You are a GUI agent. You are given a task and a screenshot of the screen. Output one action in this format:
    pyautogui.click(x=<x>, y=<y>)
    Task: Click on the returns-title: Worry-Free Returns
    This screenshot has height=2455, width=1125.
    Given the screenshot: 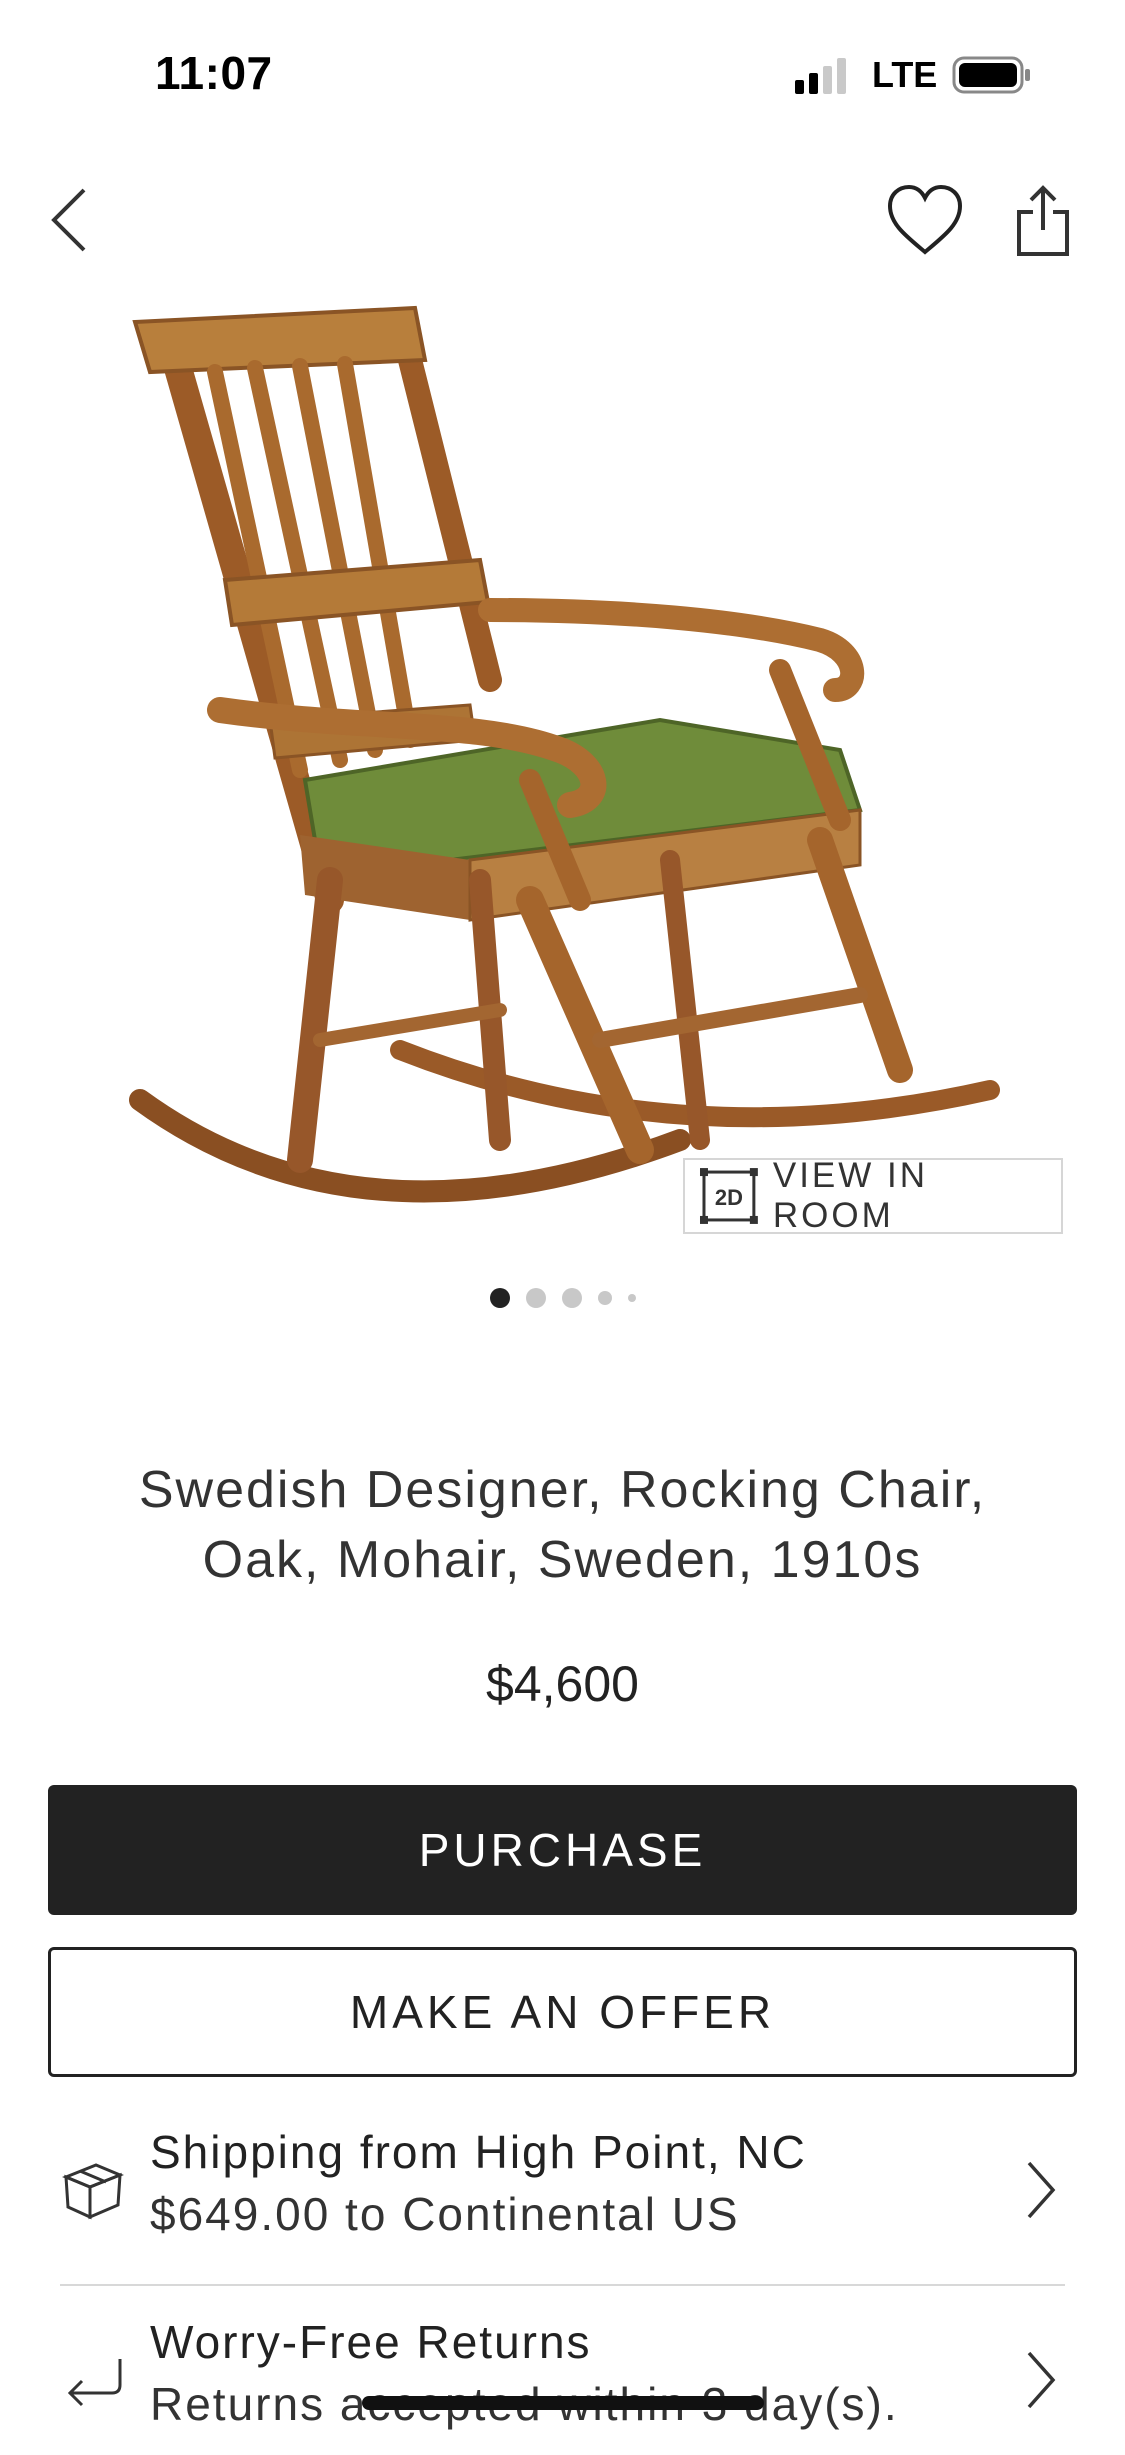 What is the action you would take?
    pyautogui.click(x=371, y=2342)
    